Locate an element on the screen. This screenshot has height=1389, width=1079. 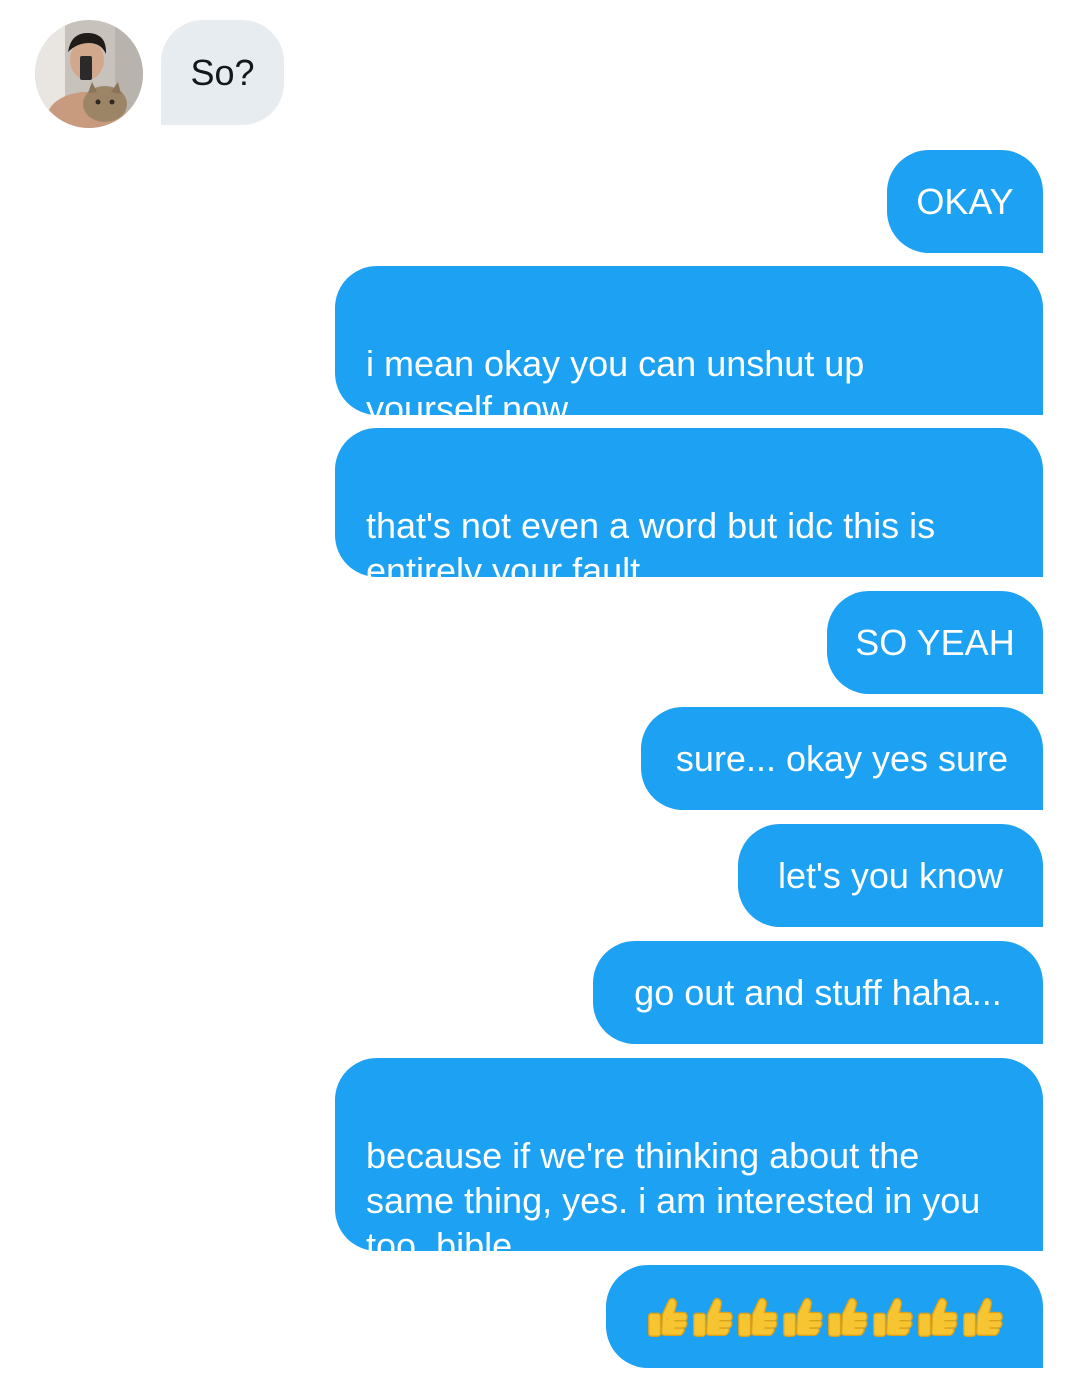
outgoing-message-text: SO YEAH is located at coordinates (935, 642).